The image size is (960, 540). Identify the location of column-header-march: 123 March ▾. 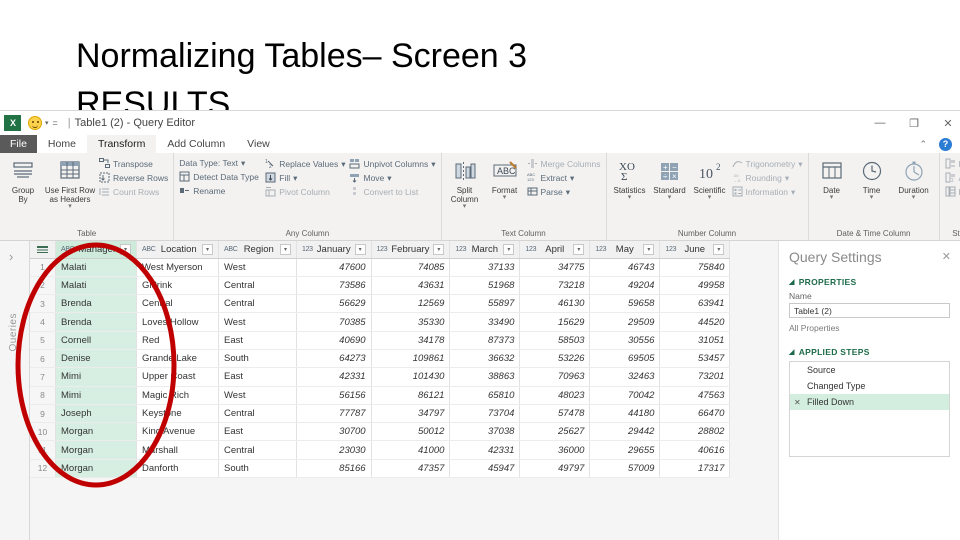
(485, 250).